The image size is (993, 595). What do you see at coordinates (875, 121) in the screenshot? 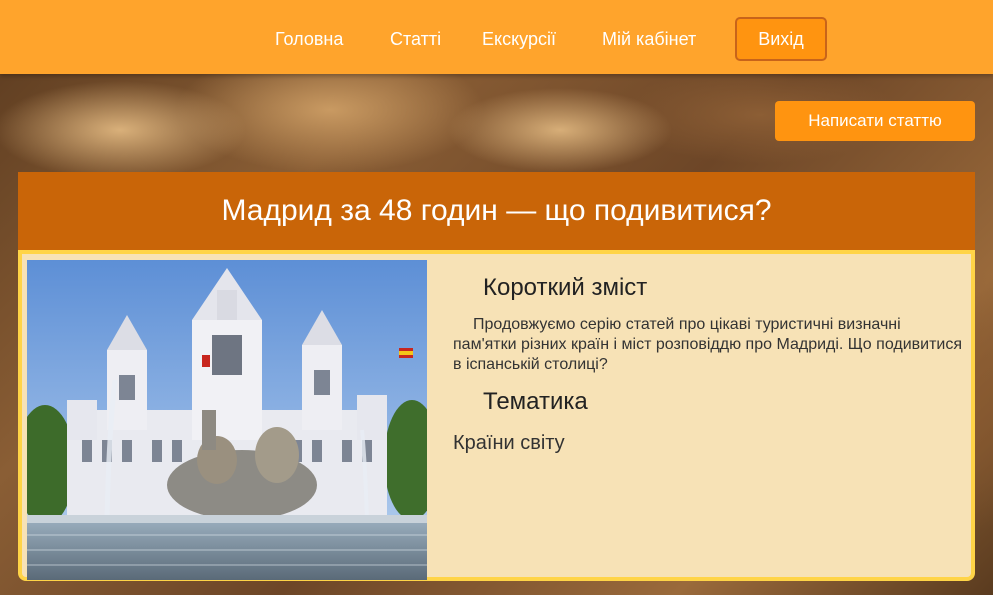
I see `write-article-button: Написати статтю` at bounding box center [875, 121].